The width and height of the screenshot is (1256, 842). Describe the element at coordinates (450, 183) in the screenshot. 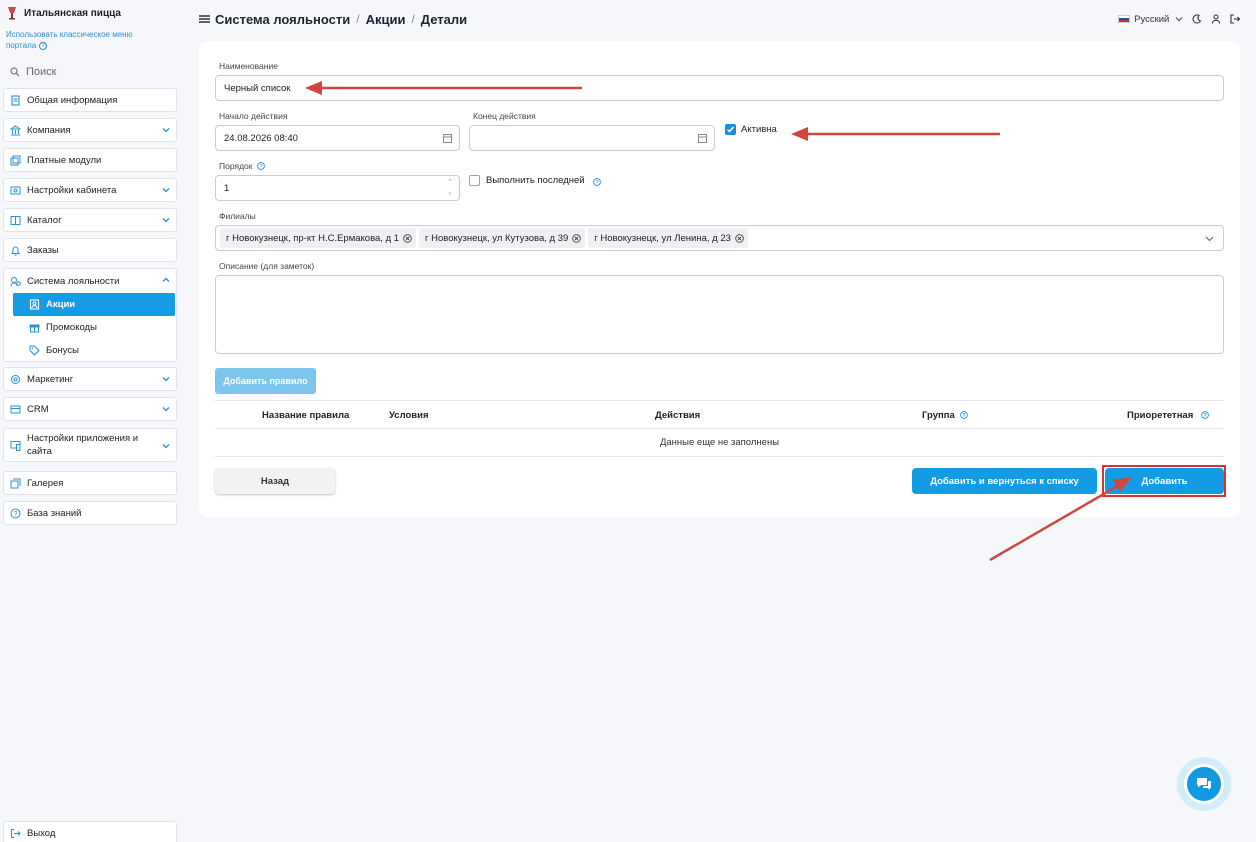

I see `stepper-up-icon: ⌃` at that location.